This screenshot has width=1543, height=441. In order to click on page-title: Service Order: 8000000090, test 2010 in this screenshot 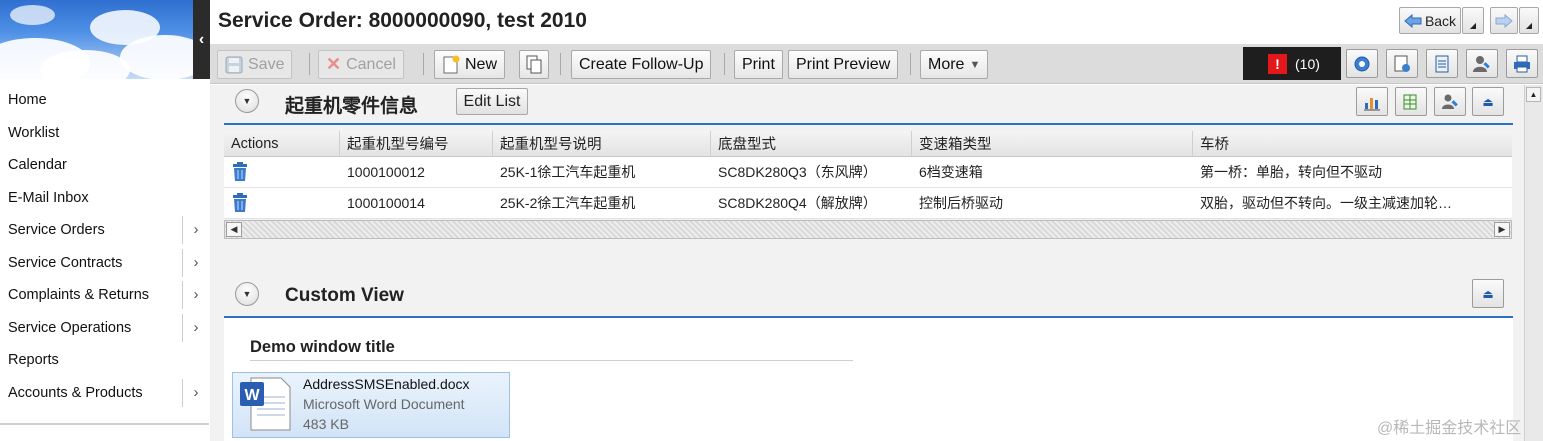, I will do `click(402, 20)`.